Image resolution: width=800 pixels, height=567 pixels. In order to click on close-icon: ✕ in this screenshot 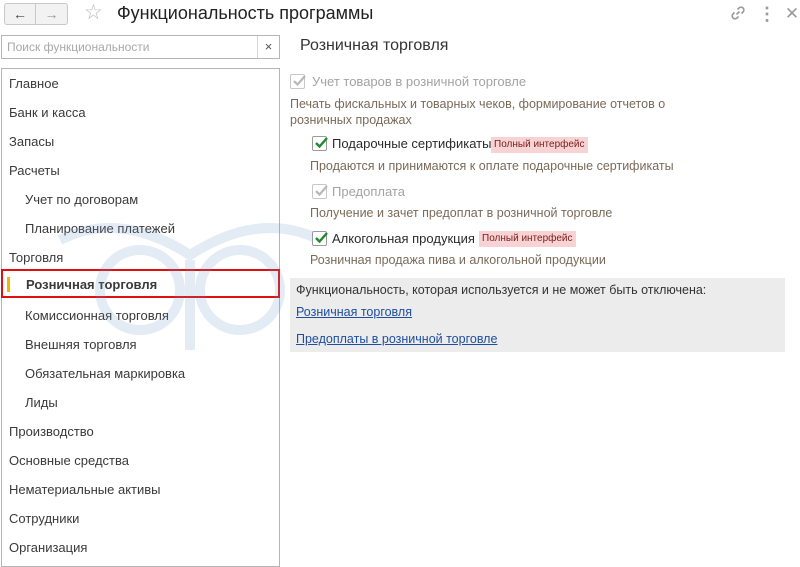, I will do `click(791, 14)`.